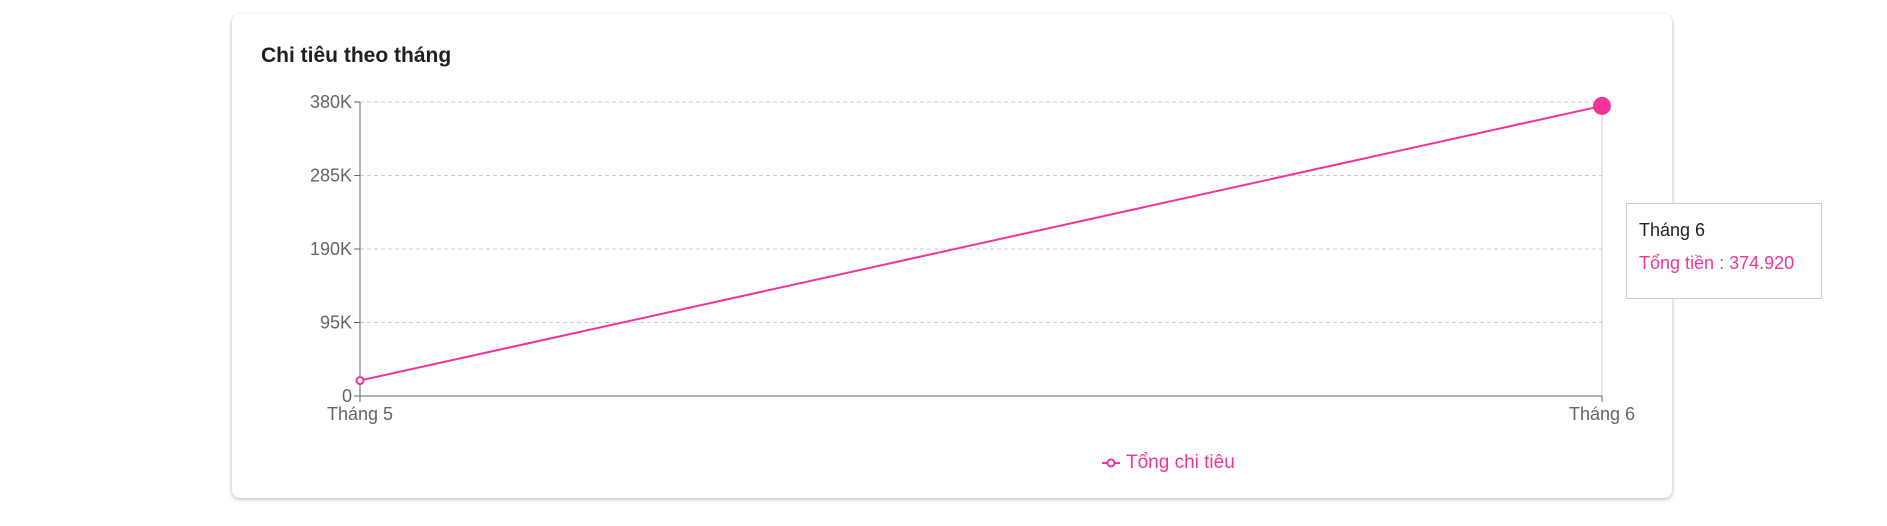  Describe the element at coordinates (347, 396) in the screenshot. I see `y-tick-label: 0` at that location.